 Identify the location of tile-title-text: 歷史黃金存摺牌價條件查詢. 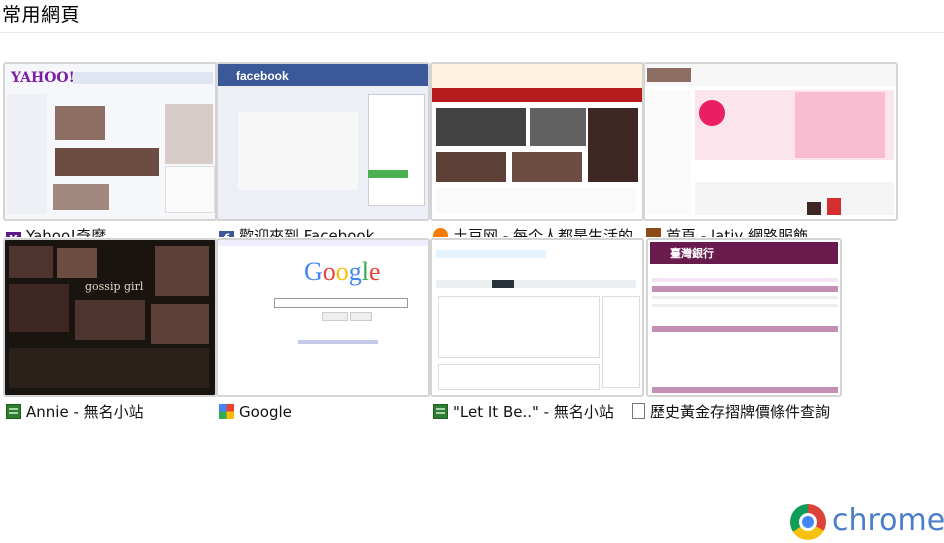
(740, 412).